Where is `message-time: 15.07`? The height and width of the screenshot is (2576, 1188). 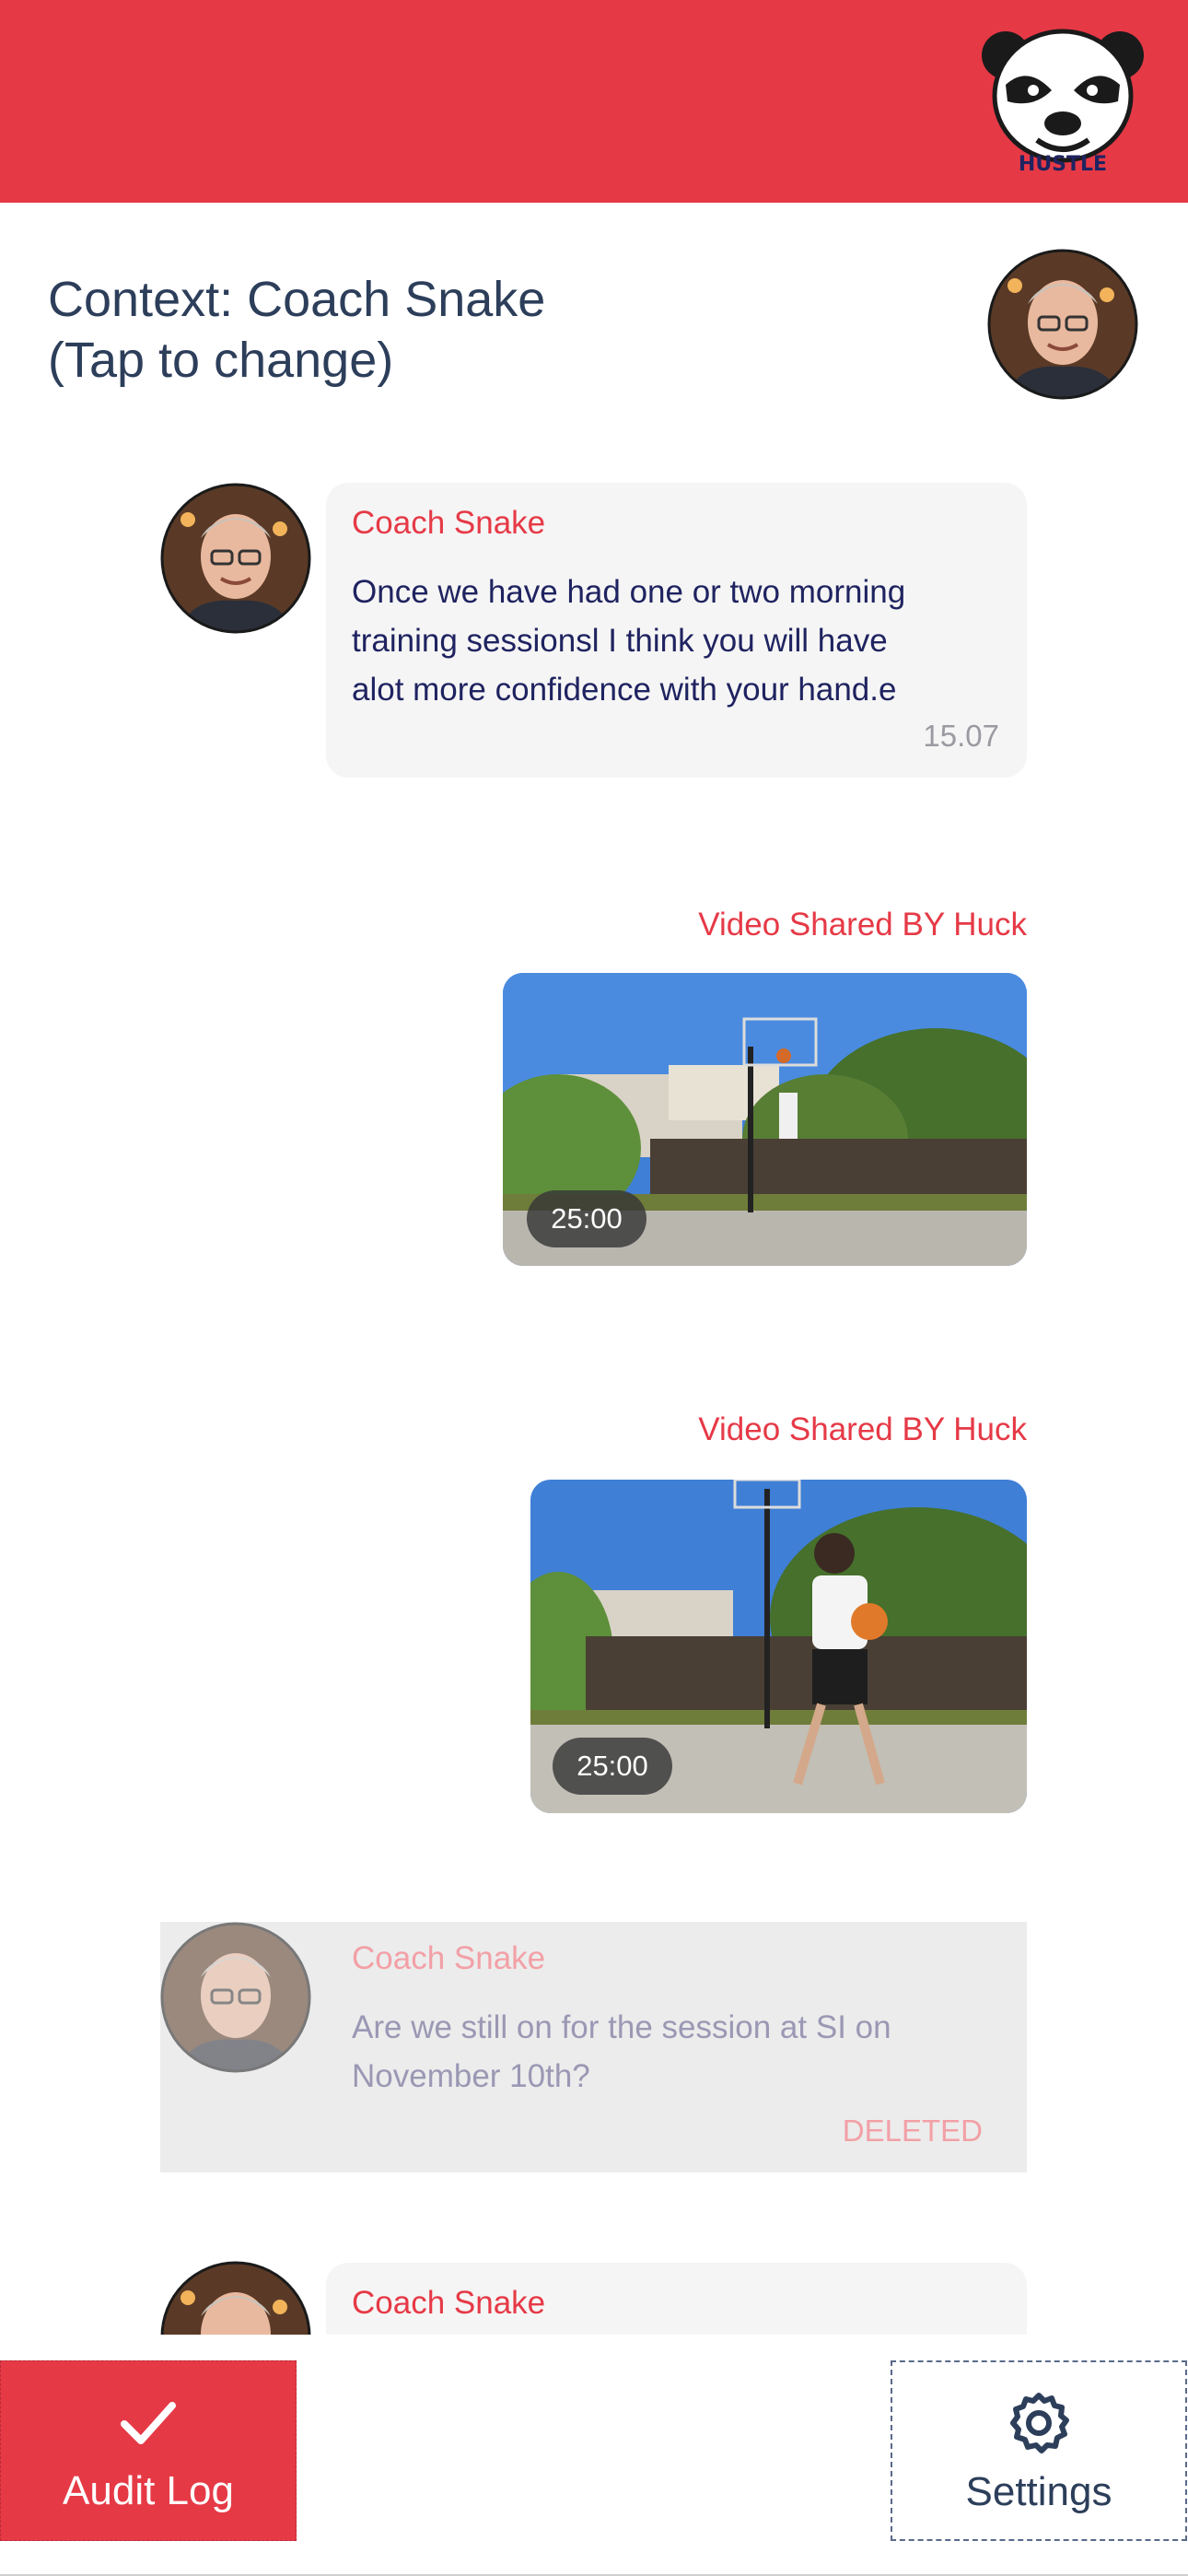
message-time: 15.07 is located at coordinates (961, 736).